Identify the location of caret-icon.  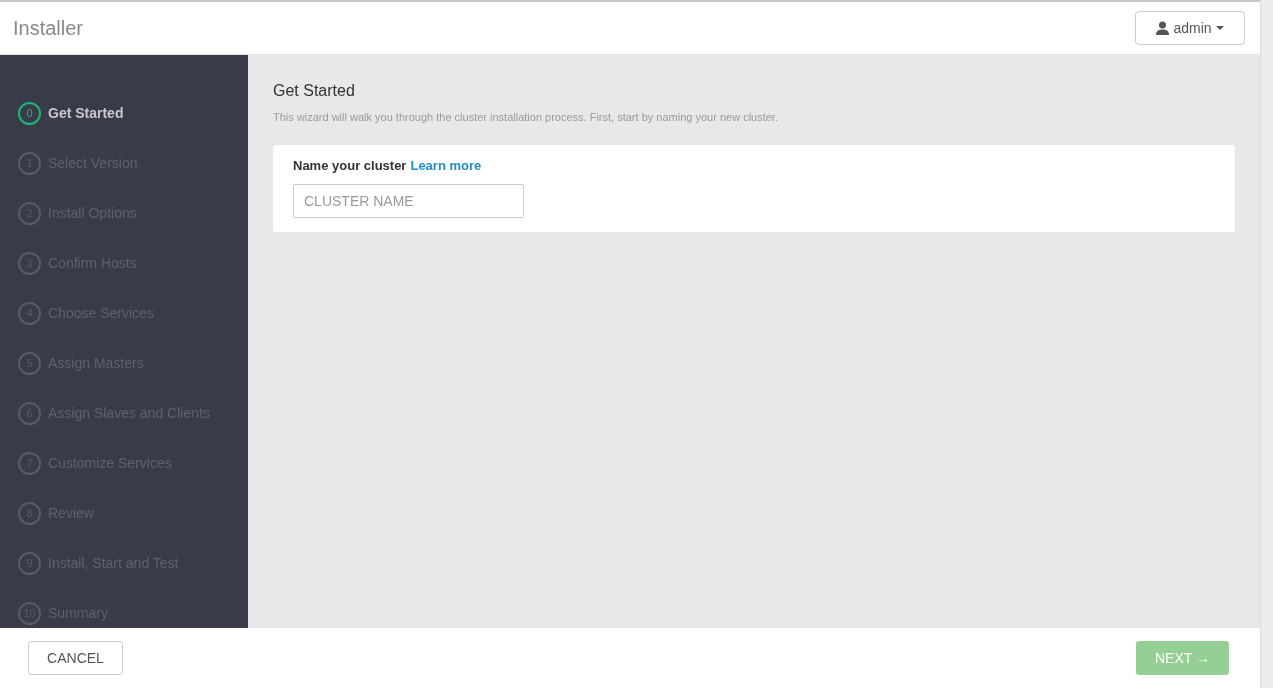
(1219, 28).